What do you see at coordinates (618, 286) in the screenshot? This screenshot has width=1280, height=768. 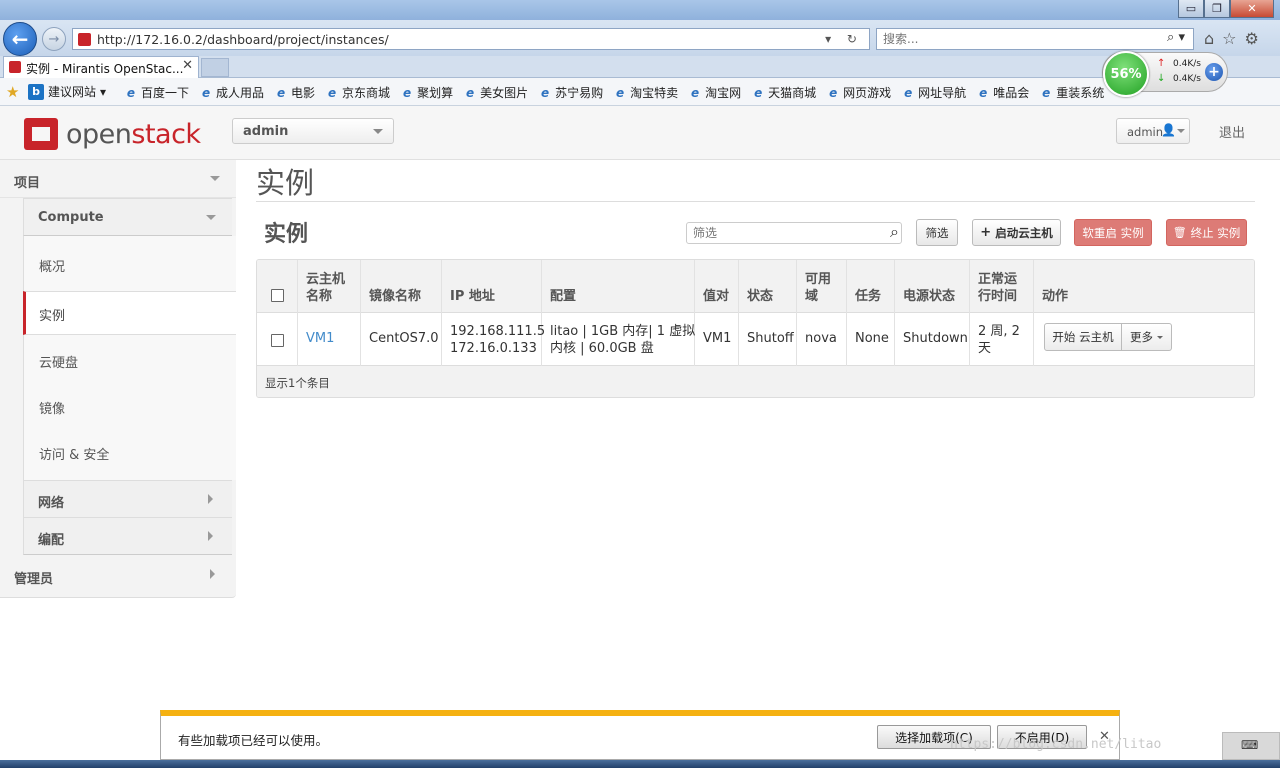 I see `header-flavor: 配置` at bounding box center [618, 286].